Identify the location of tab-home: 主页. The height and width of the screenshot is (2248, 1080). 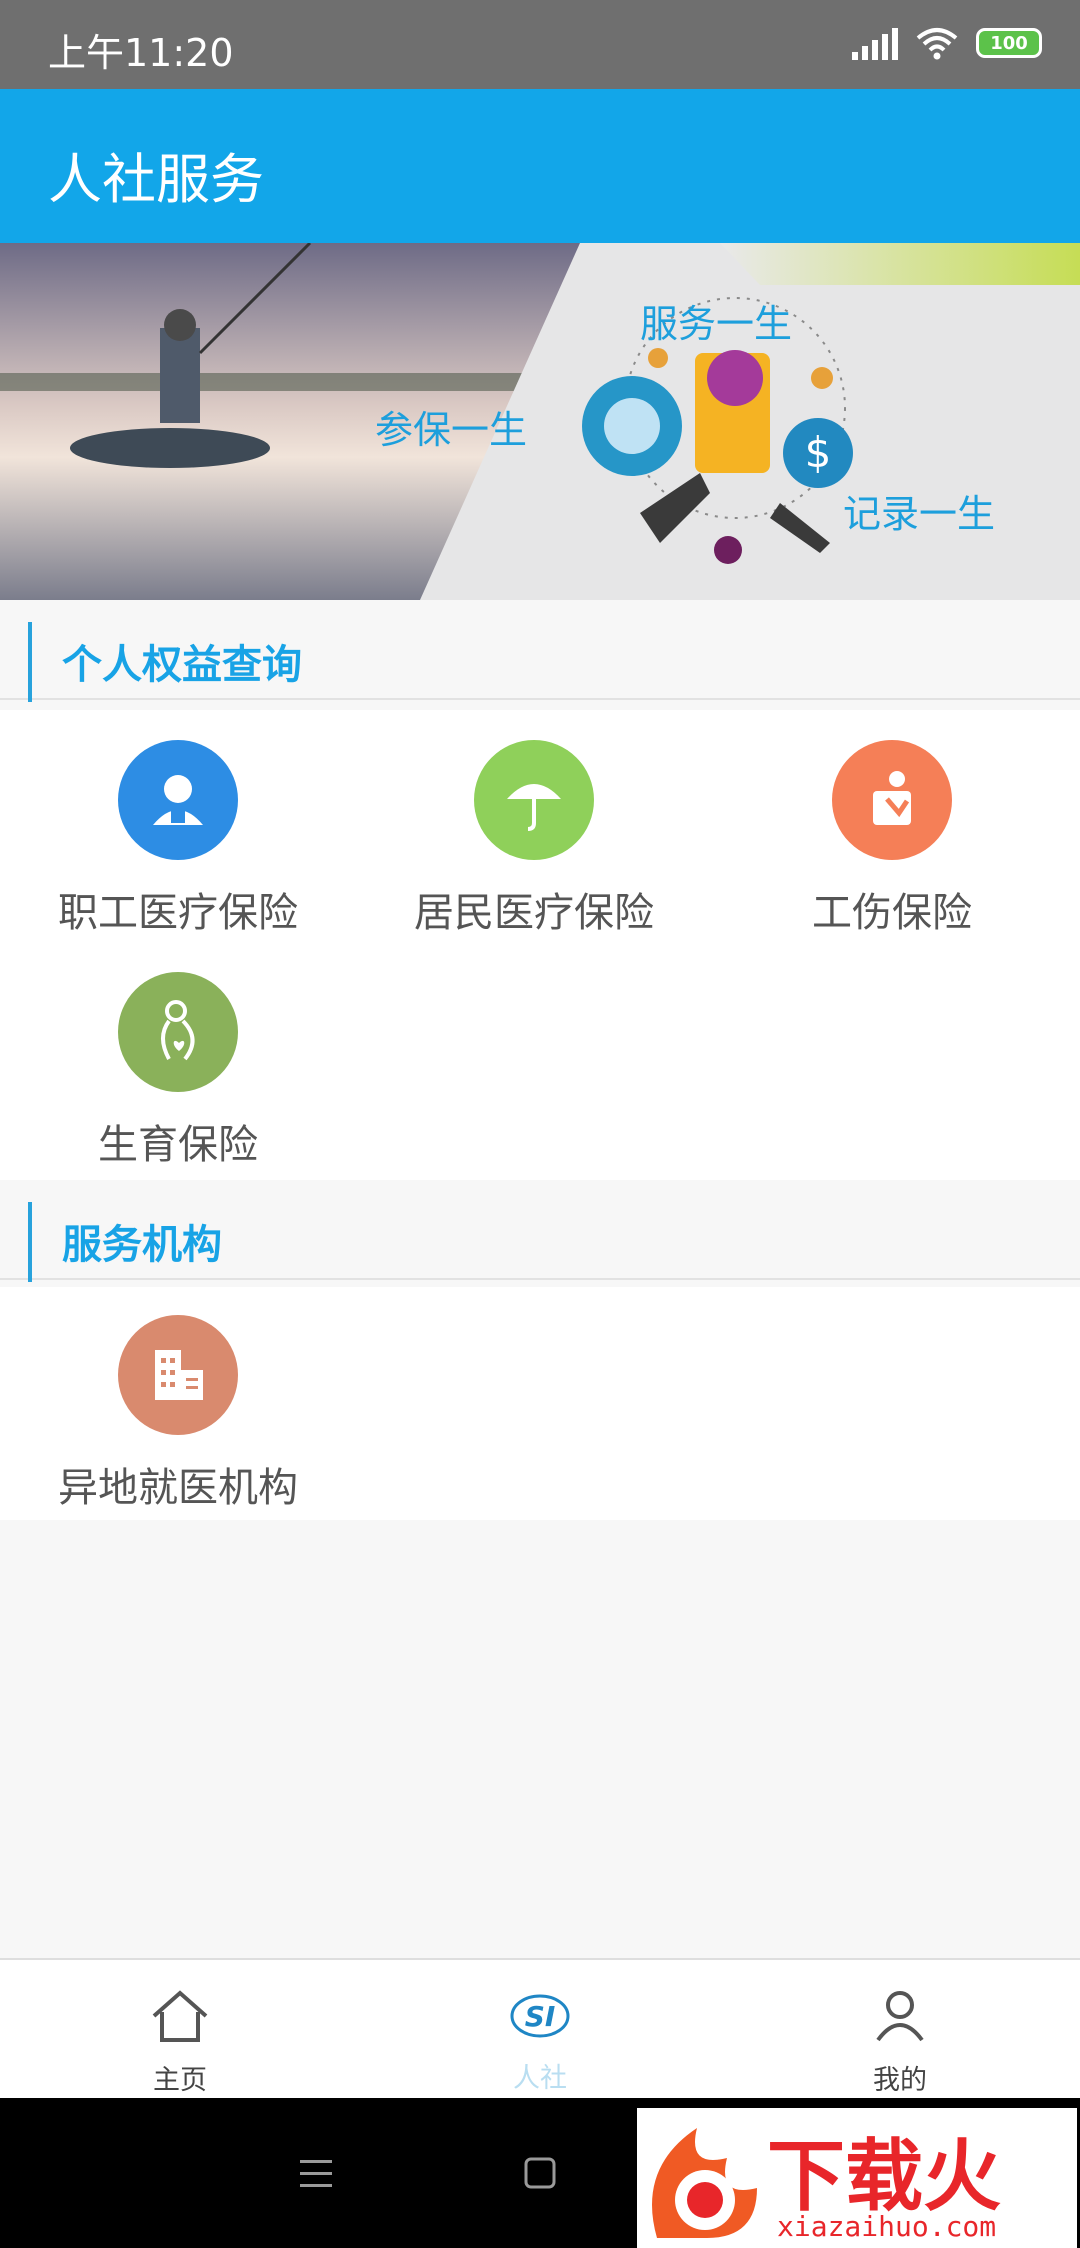
(180, 2042).